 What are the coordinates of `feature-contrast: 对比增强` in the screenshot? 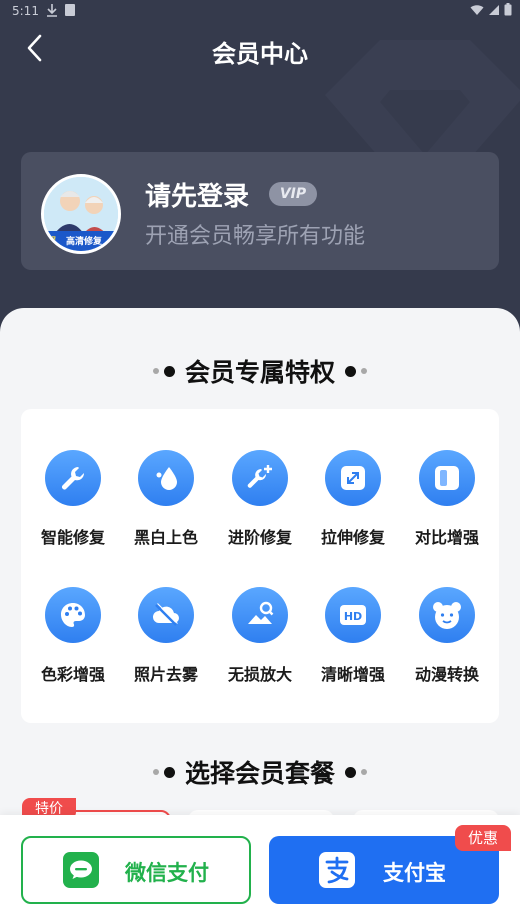 It's located at (447, 499).